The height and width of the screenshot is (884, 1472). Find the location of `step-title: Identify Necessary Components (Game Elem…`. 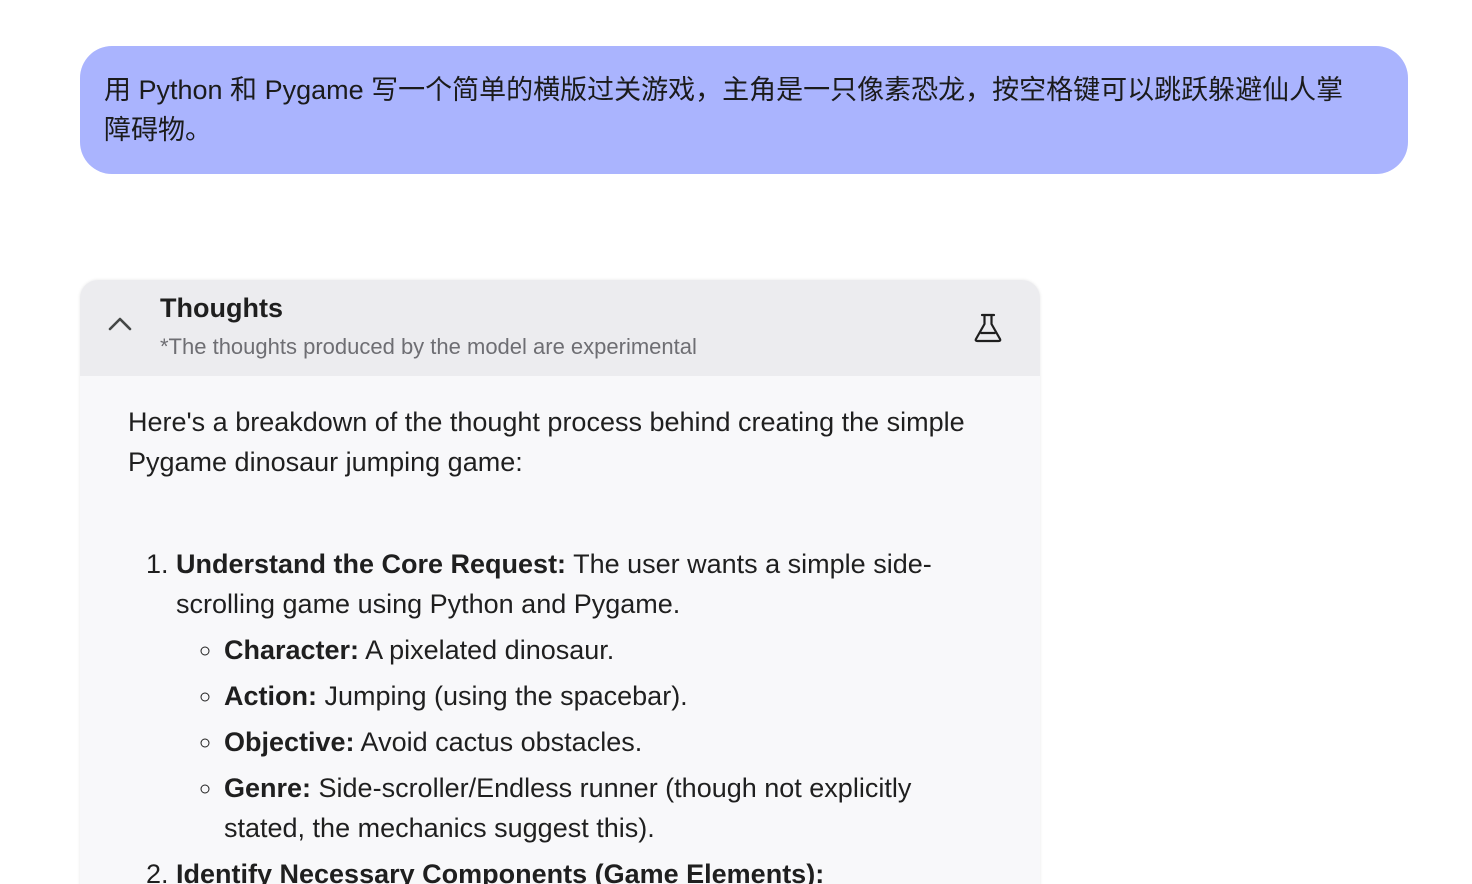

step-title: Identify Necessary Components (Game Elem… is located at coordinates (500, 871).